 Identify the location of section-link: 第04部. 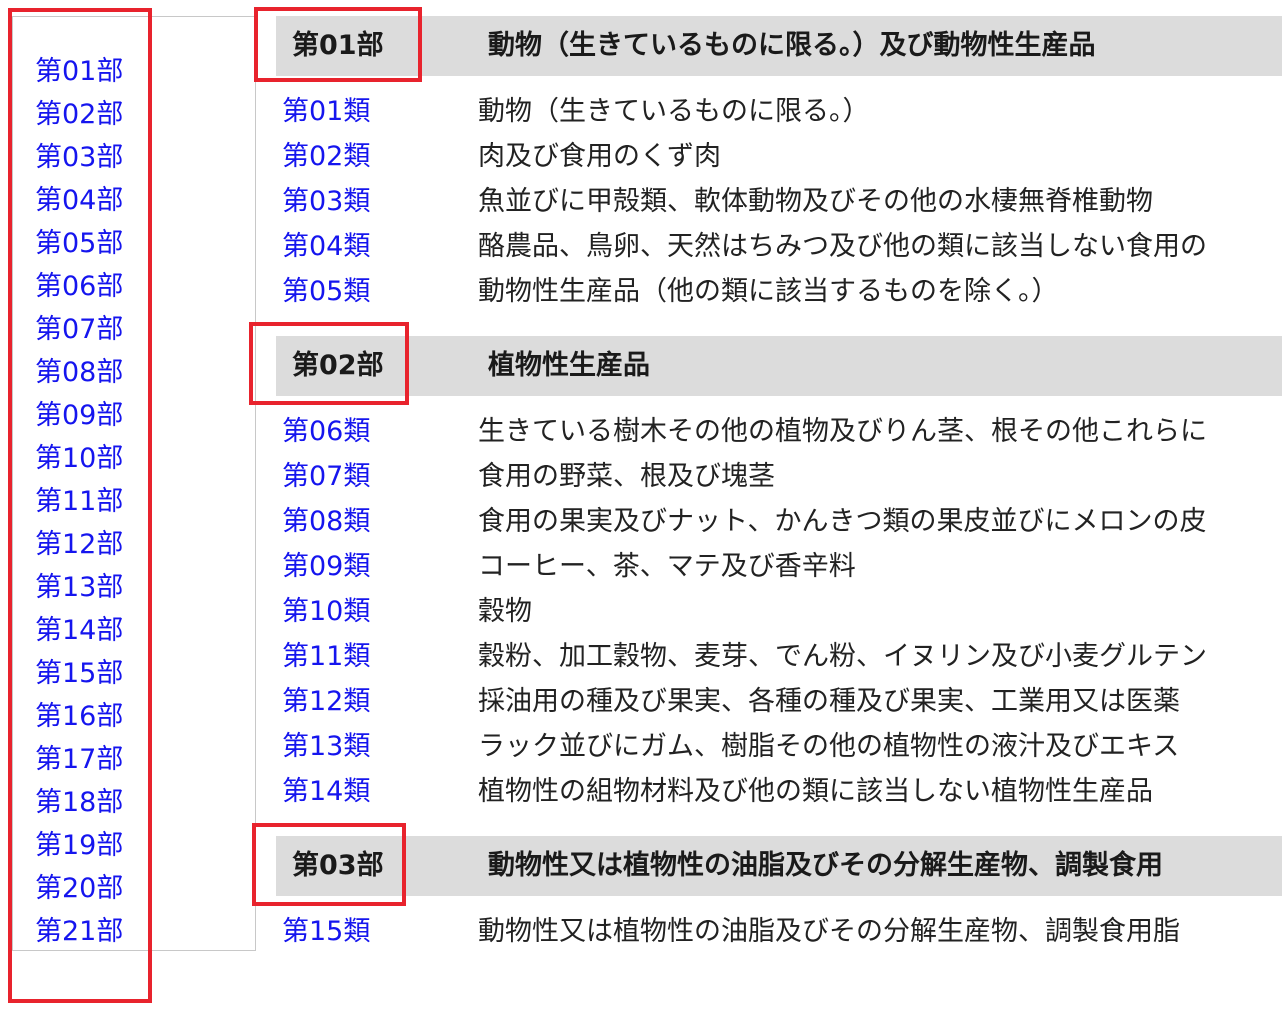
(79, 200).